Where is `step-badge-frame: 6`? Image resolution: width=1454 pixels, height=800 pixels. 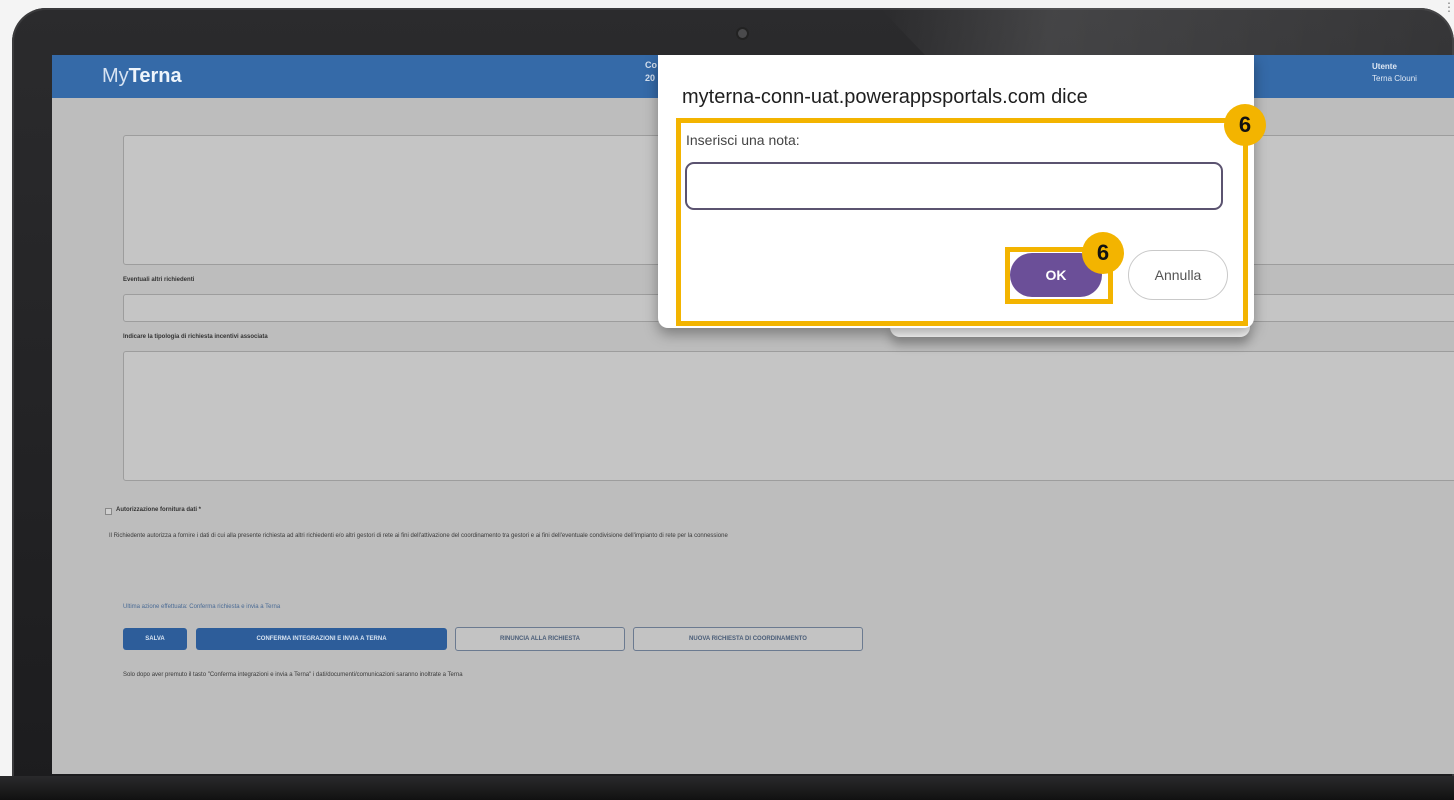 step-badge-frame: 6 is located at coordinates (1245, 125).